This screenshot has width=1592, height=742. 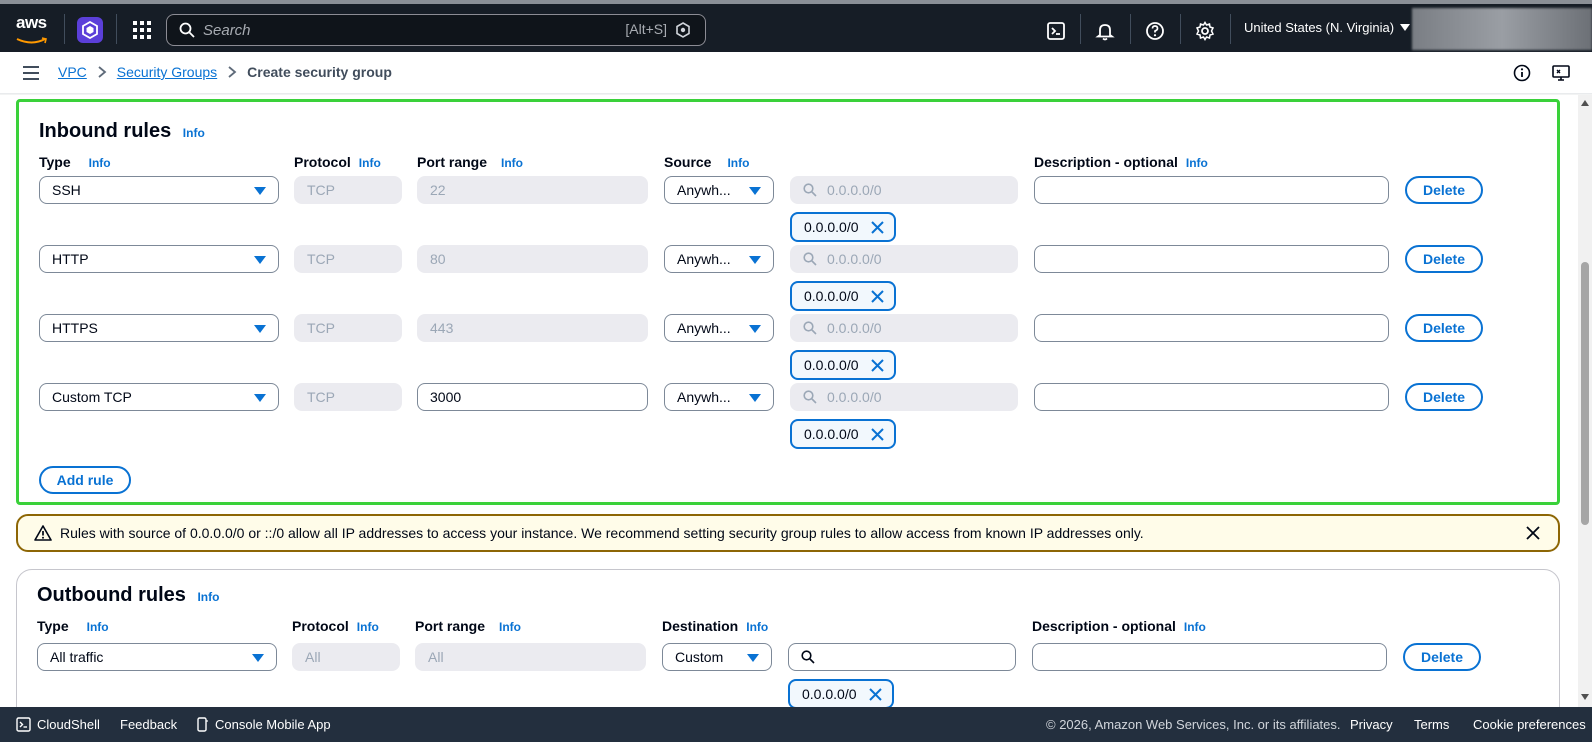 What do you see at coordinates (436, 30) in the screenshot?
I see `global-search-input: Search [Alt+S]` at bounding box center [436, 30].